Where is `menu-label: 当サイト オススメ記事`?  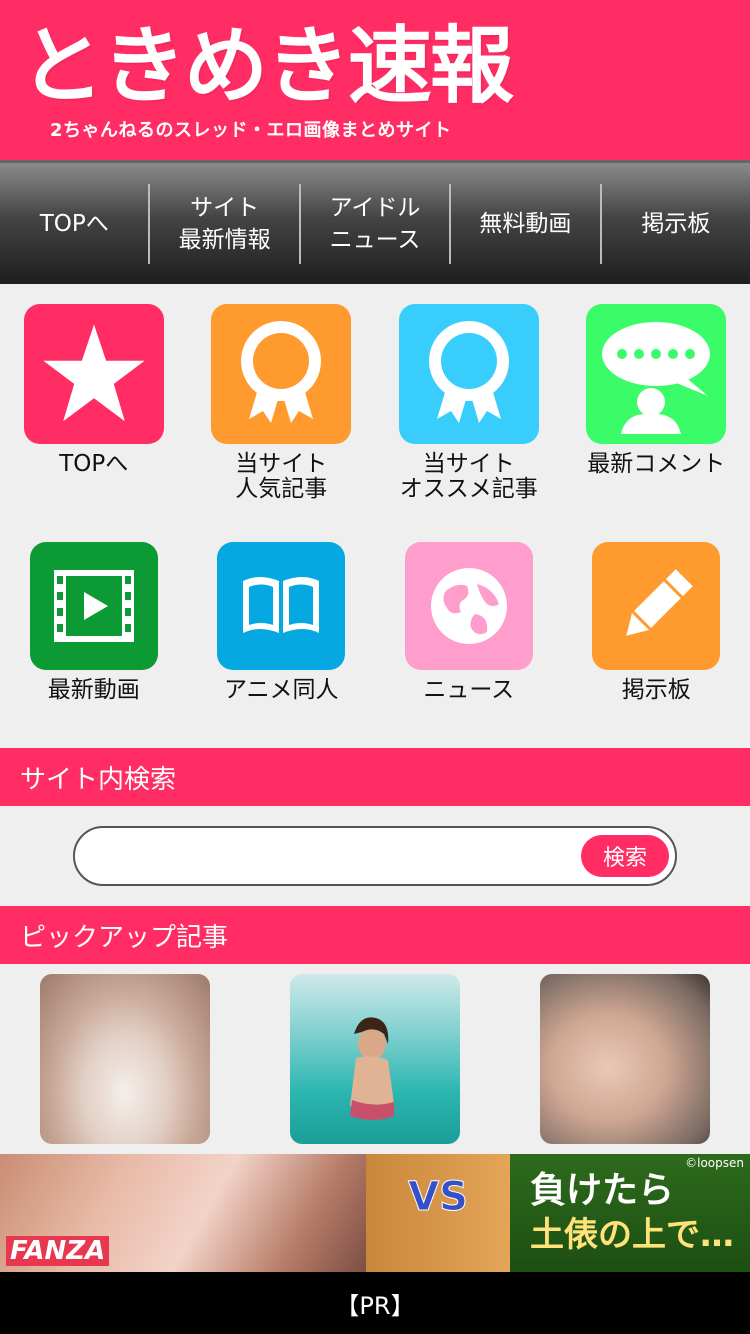
menu-label: 当サイト オススメ記事 is located at coordinates (468, 476).